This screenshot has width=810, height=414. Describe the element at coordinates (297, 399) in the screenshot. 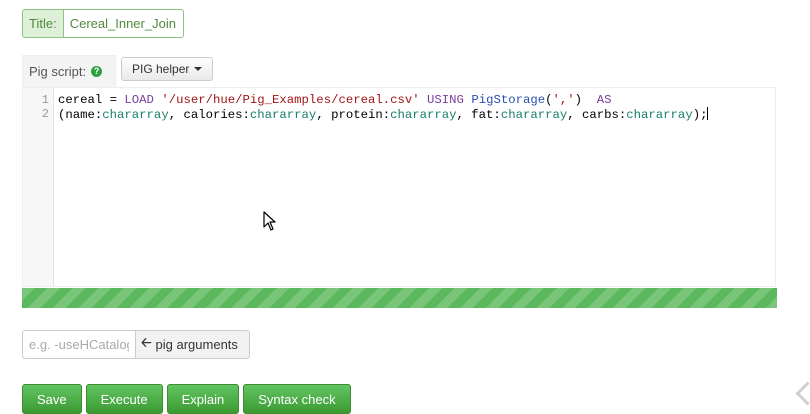

I see `syntax-check-button: Syntax check` at that location.